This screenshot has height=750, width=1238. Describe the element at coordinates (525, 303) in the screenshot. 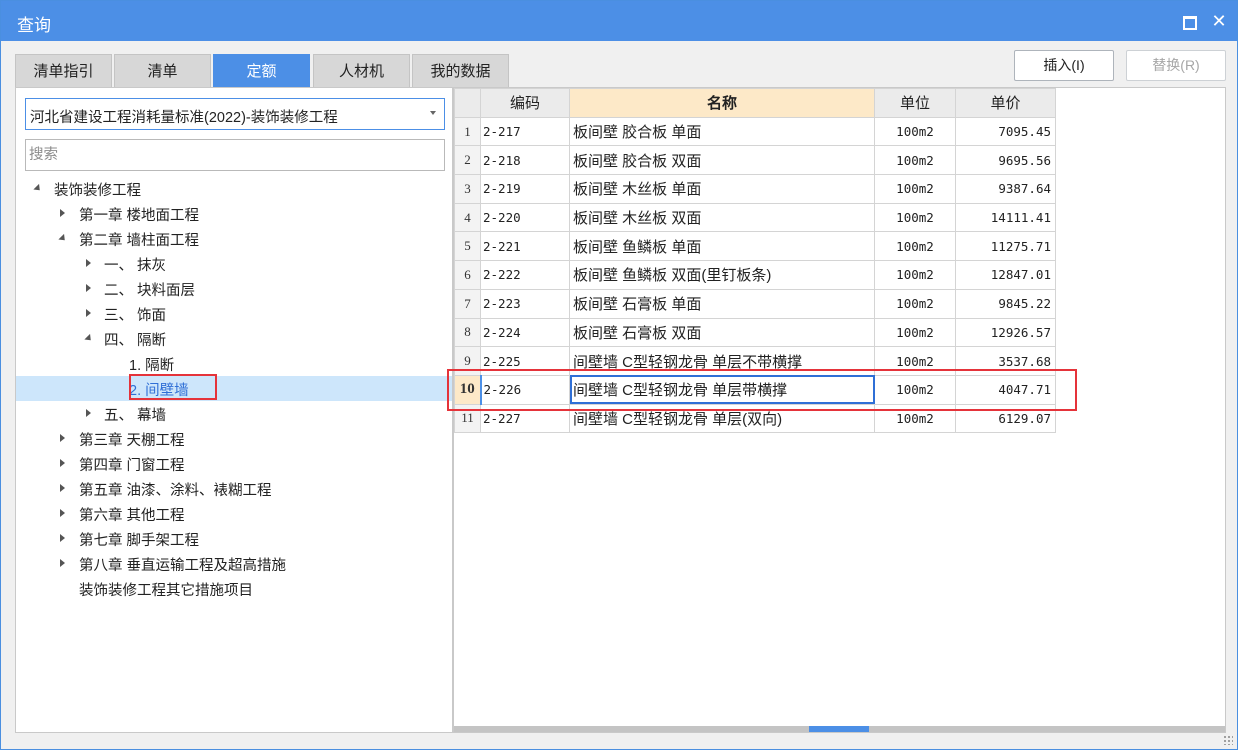

I see `code-cell: 2-223` at that location.